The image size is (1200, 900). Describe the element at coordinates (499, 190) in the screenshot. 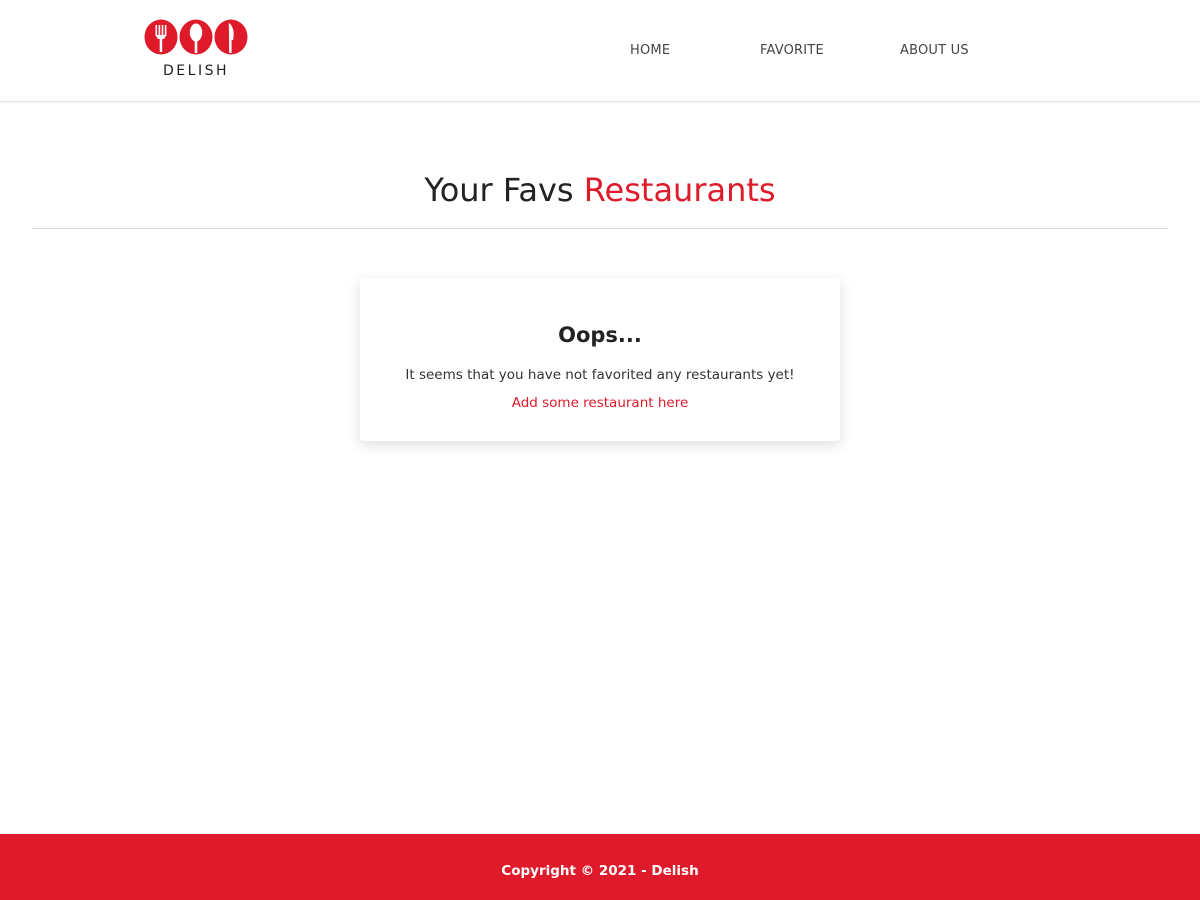

I see `page-title-prefix: Your Favs` at that location.